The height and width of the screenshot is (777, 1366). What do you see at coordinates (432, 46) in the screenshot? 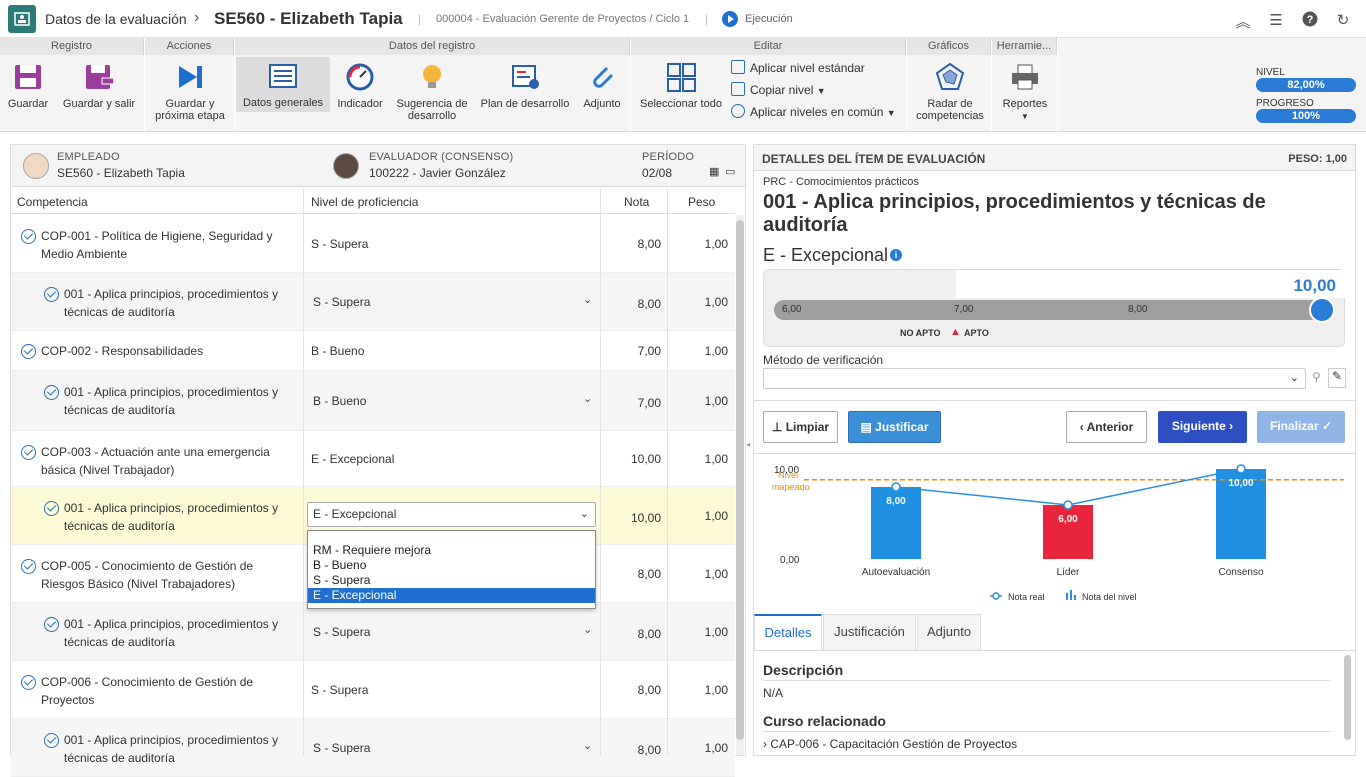
I see `group-label: Datos del registro` at bounding box center [432, 46].